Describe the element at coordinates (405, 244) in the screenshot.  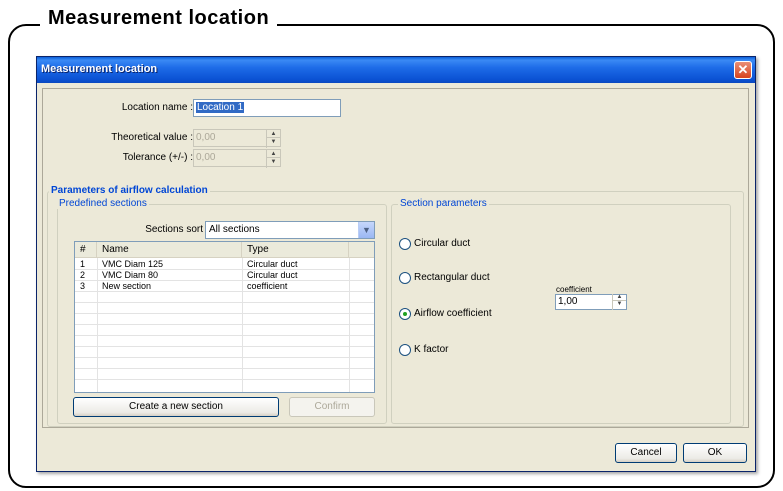
I see `radio-circular-duct` at that location.